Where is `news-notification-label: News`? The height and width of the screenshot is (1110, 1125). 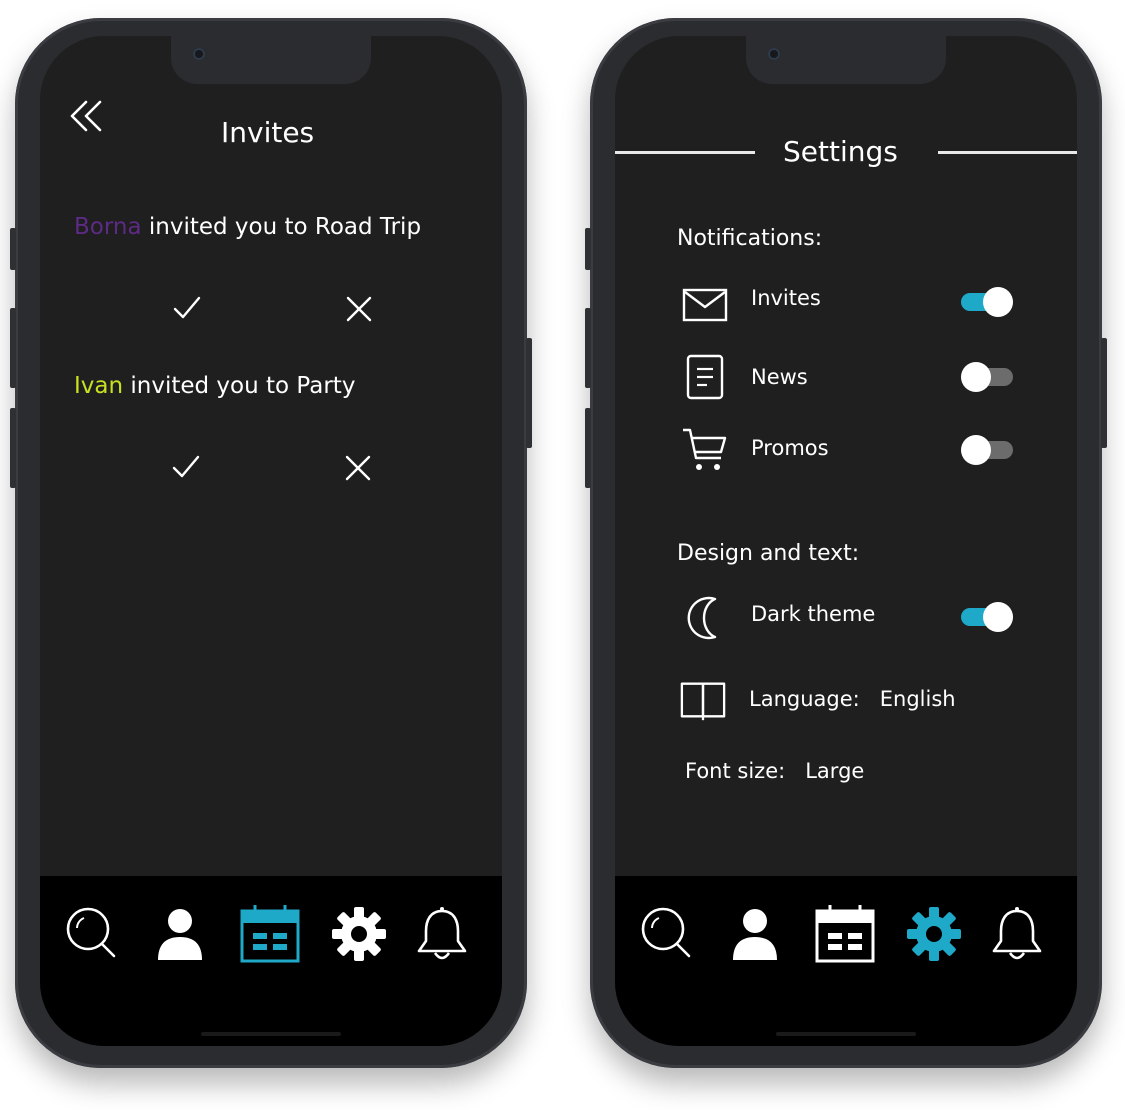 news-notification-label: News is located at coordinates (779, 377).